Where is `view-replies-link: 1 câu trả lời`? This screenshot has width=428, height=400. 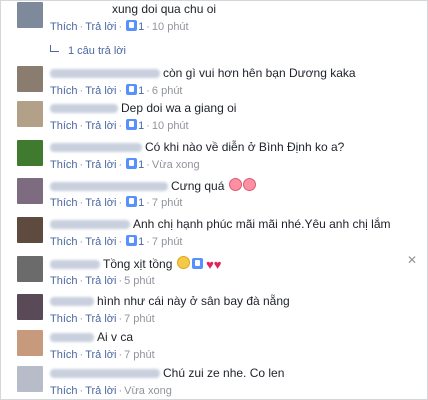
view-replies-link: 1 câu trả lời is located at coordinates (88, 51).